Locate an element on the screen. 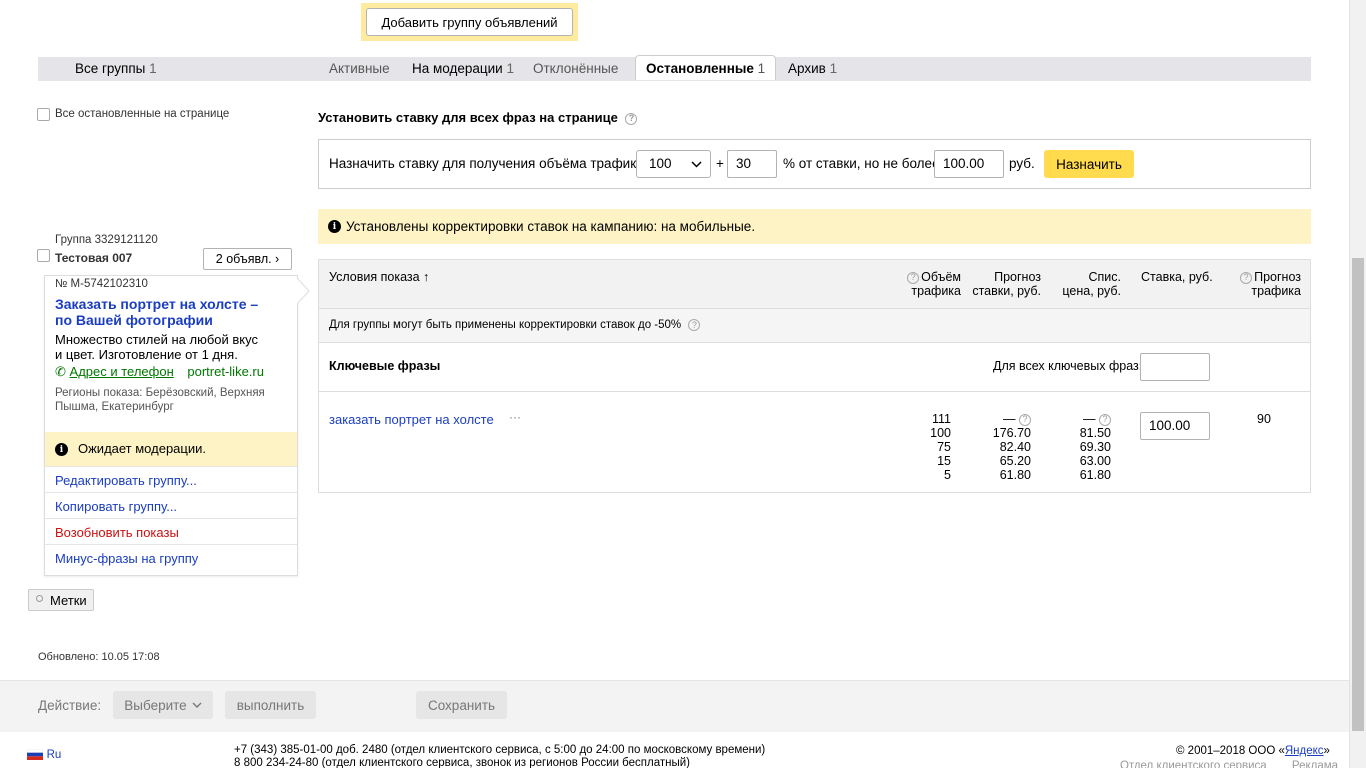  moderation-status: i Ожидает модерации. is located at coordinates (171, 449).